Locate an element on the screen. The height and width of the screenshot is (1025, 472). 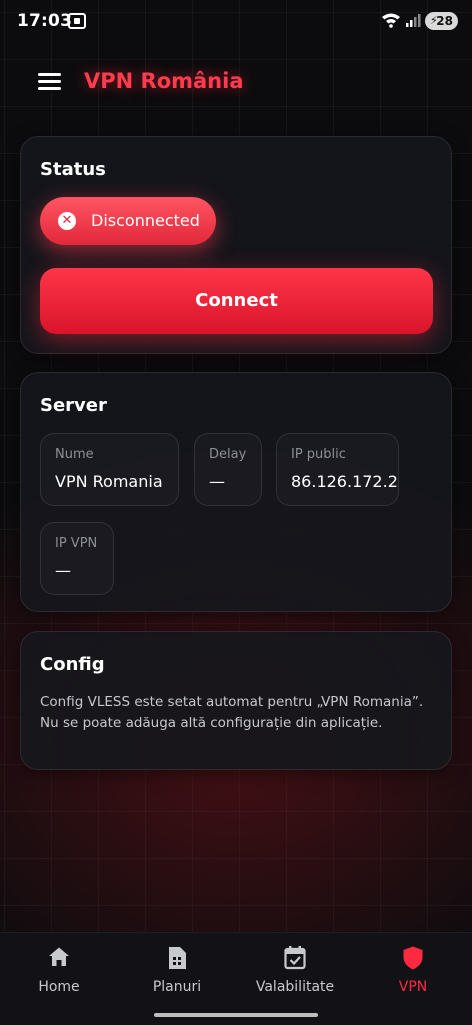
nav-validity: Valabilitate is located at coordinates (295, 973).